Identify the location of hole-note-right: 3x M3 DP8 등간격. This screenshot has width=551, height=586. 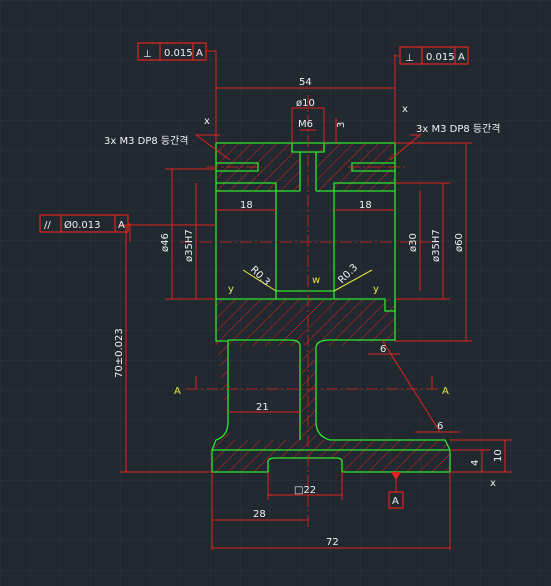
(458, 128).